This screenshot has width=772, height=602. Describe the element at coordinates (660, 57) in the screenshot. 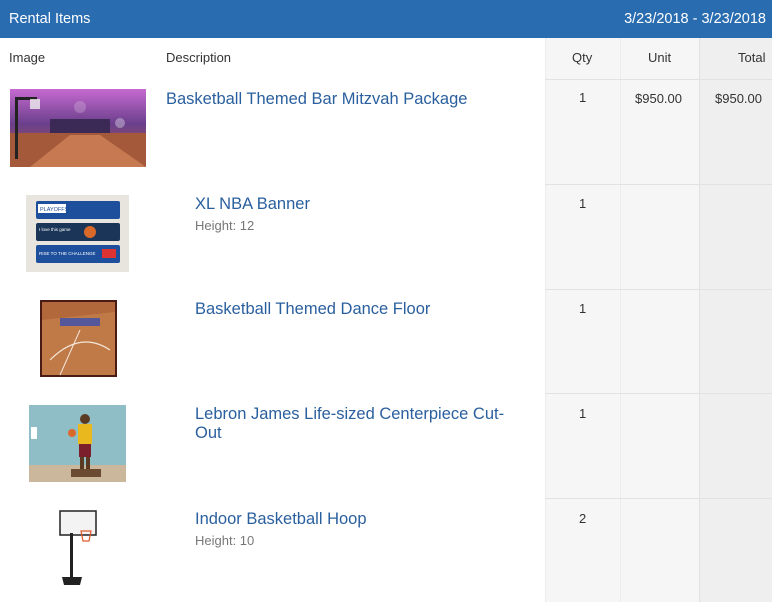

I see `header-unit: Unit` at that location.